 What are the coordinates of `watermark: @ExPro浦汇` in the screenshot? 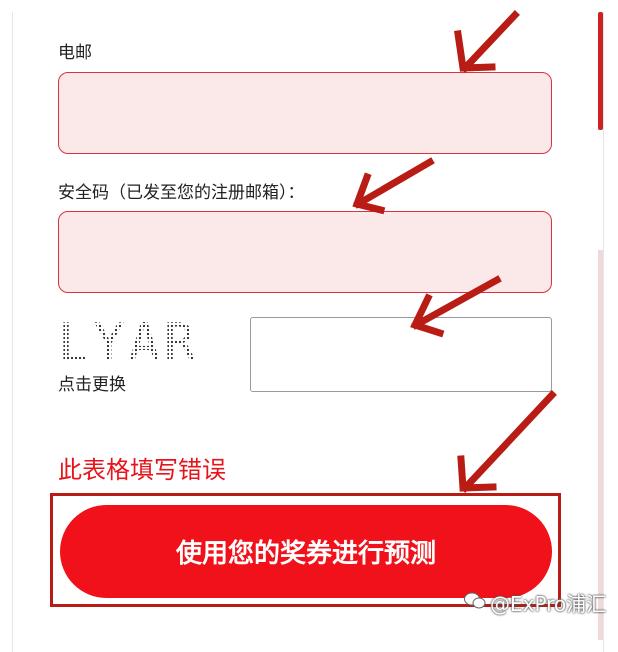 It's located at (535, 602).